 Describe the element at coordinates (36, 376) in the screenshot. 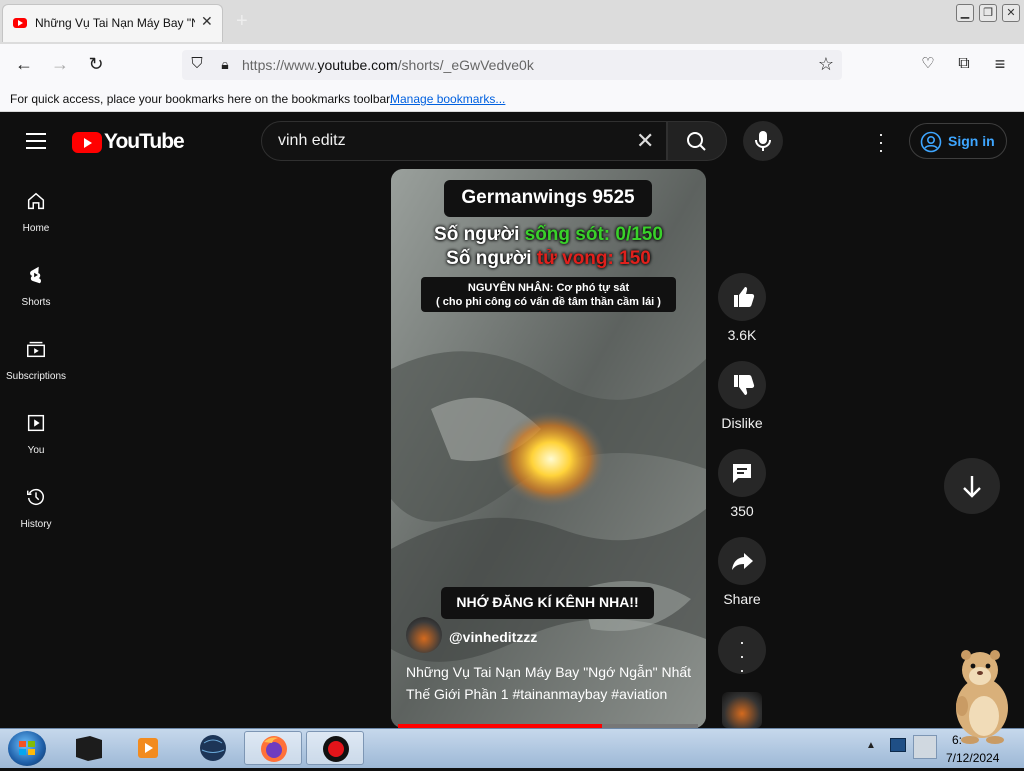

I see `sidebar-item-label: Subscriptions` at that location.